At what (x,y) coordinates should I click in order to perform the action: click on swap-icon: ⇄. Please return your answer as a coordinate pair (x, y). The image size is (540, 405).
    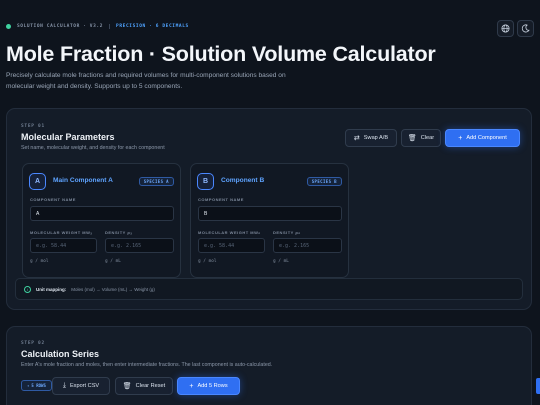
    Looking at the image, I should click on (356, 138).